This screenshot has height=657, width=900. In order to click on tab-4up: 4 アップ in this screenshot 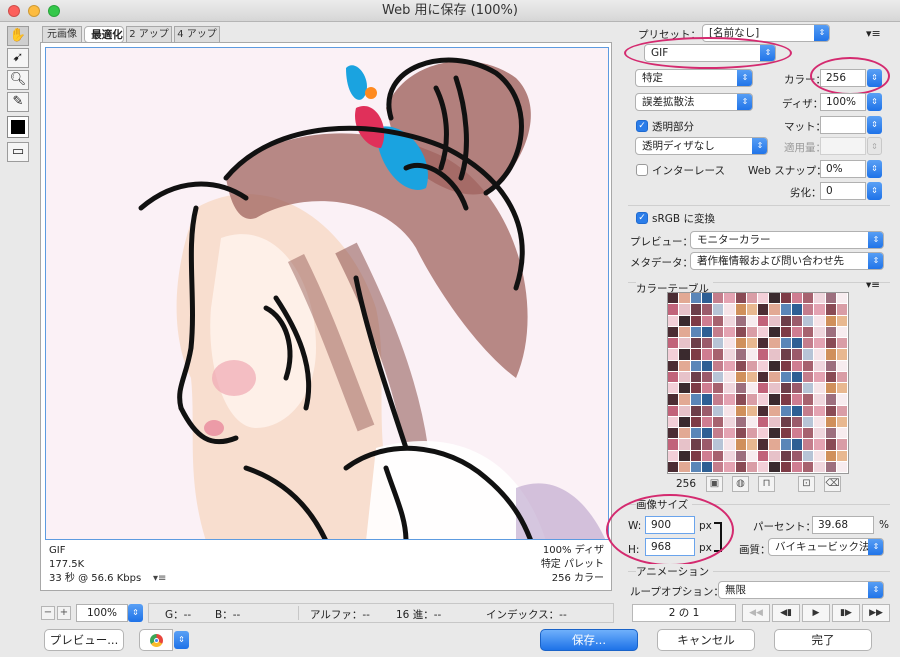, I will do `click(197, 34)`.